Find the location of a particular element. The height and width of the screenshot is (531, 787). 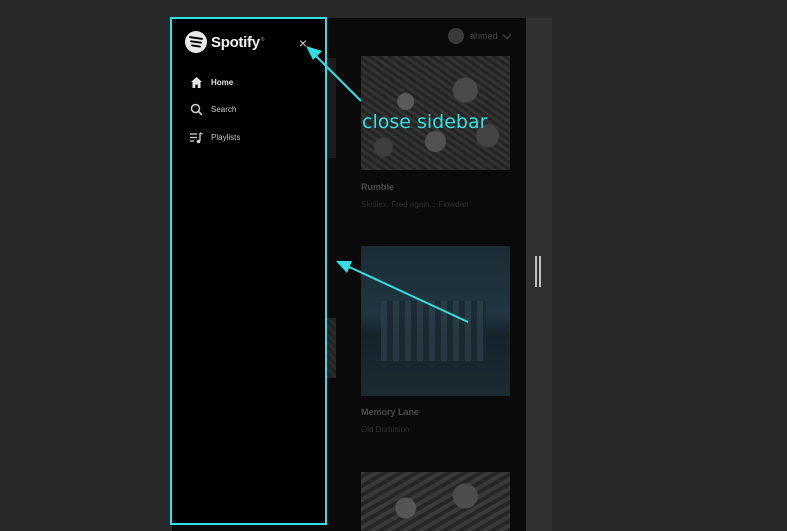

search-icon is located at coordinates (196, 109).